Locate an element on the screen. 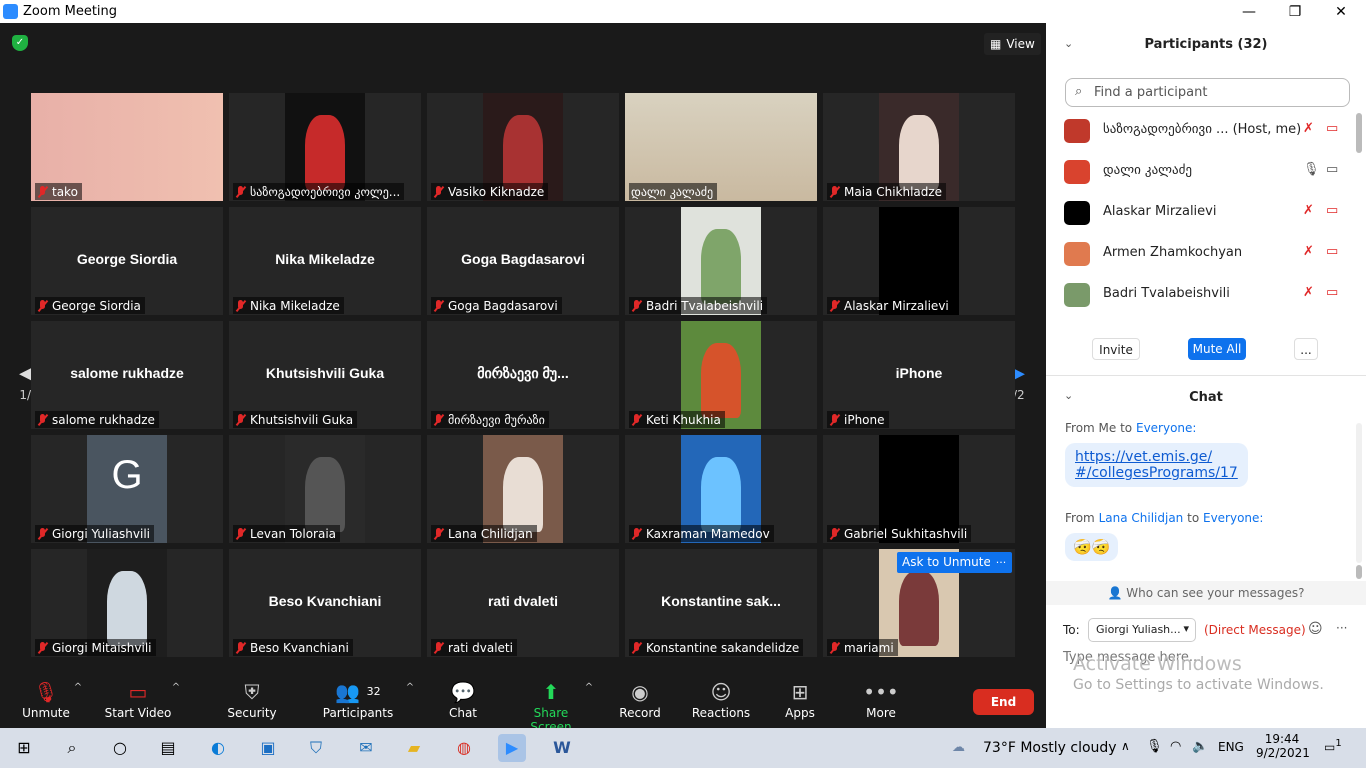 The image size is (1366, 768). video-tile: Levan Toloraia is located at coordinates (325, 489).